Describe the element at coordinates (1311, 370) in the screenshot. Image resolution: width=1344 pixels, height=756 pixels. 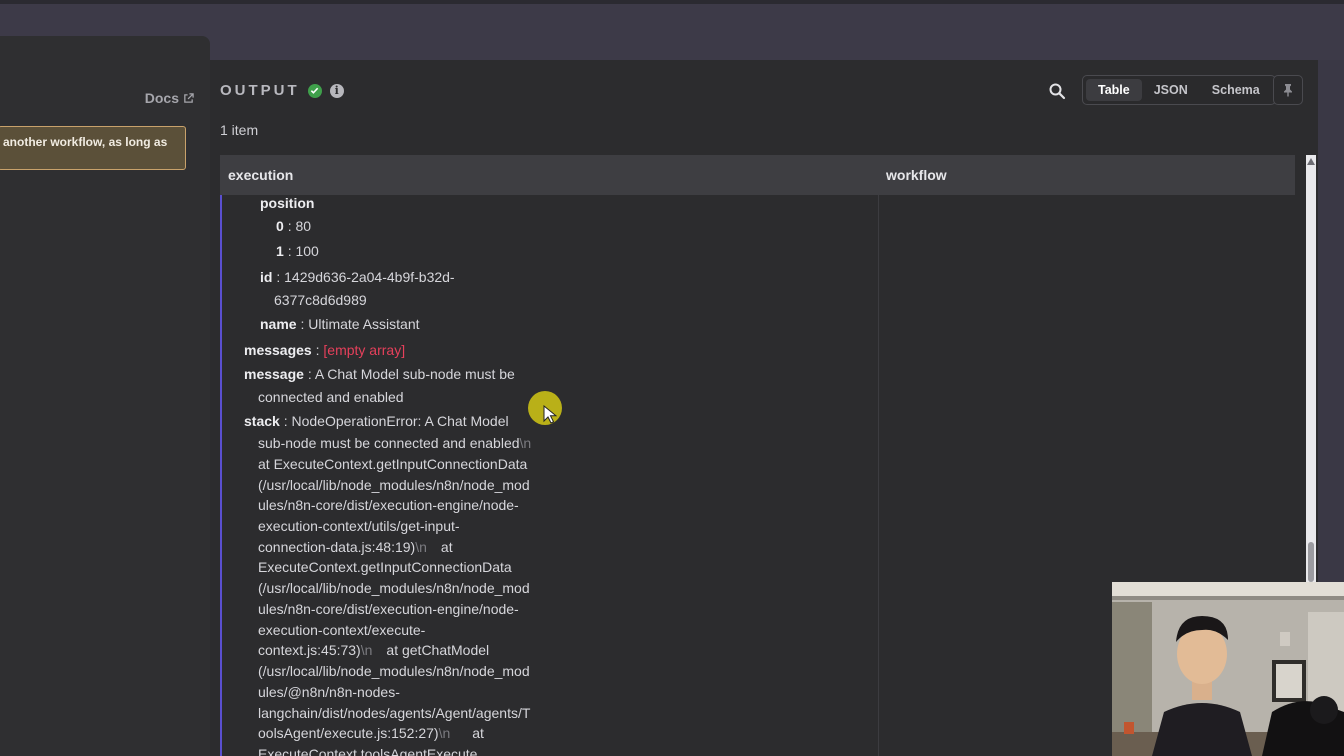
I see `vertical-scrollbar` at that location.